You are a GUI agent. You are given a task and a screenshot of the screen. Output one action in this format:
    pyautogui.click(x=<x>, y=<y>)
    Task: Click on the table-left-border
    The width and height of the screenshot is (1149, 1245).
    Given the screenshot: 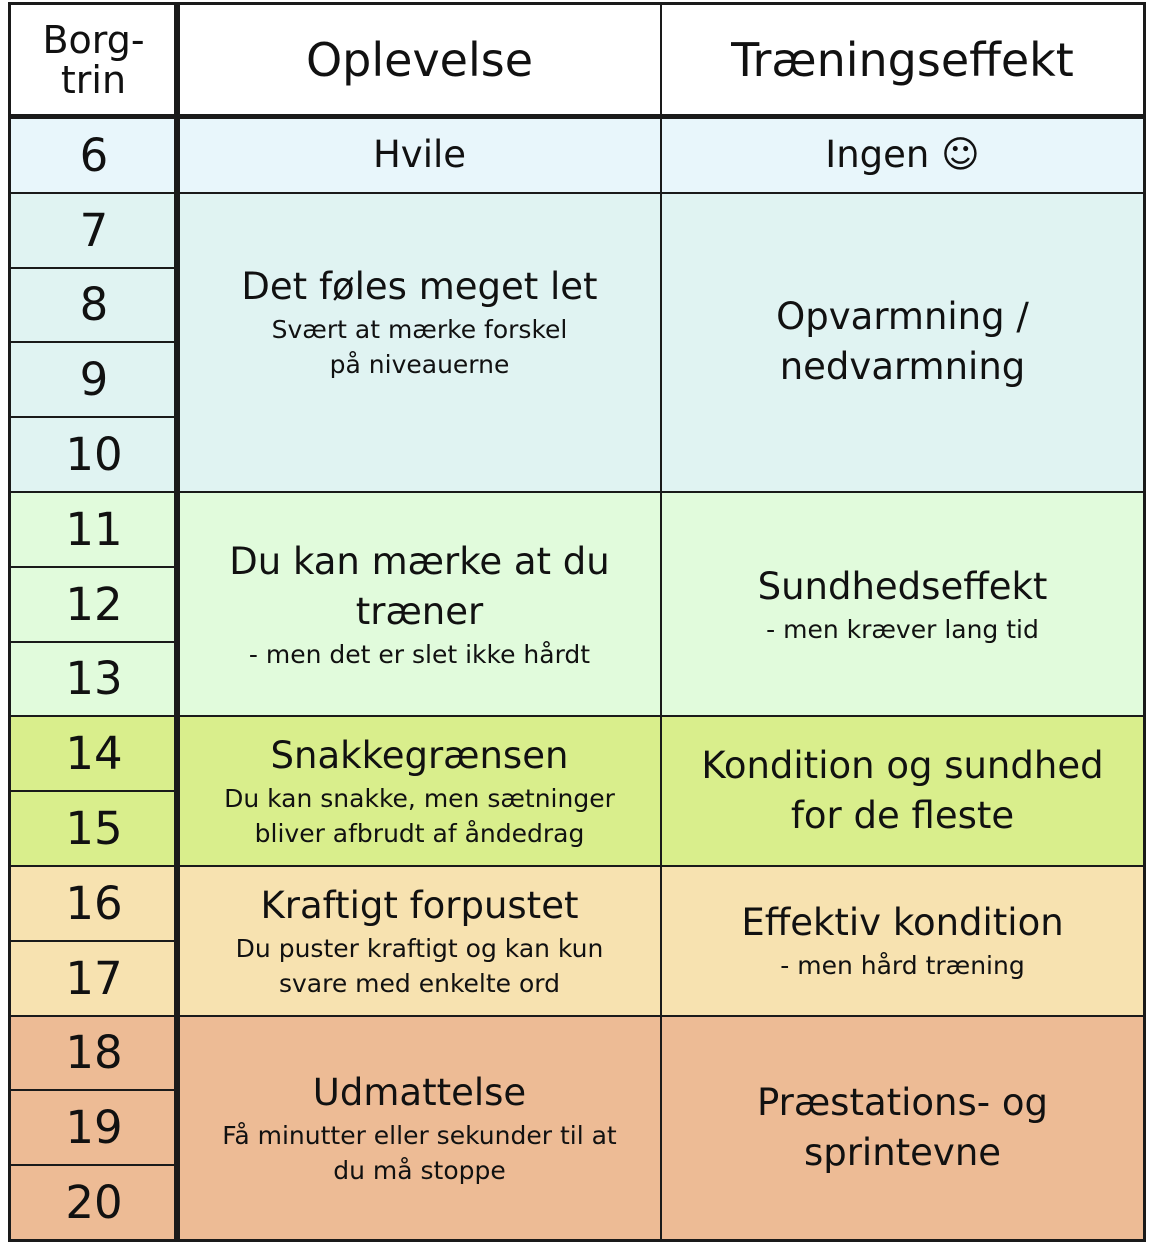 What is the action you would take?
    pyautogui.click(x=9, y=621)
    